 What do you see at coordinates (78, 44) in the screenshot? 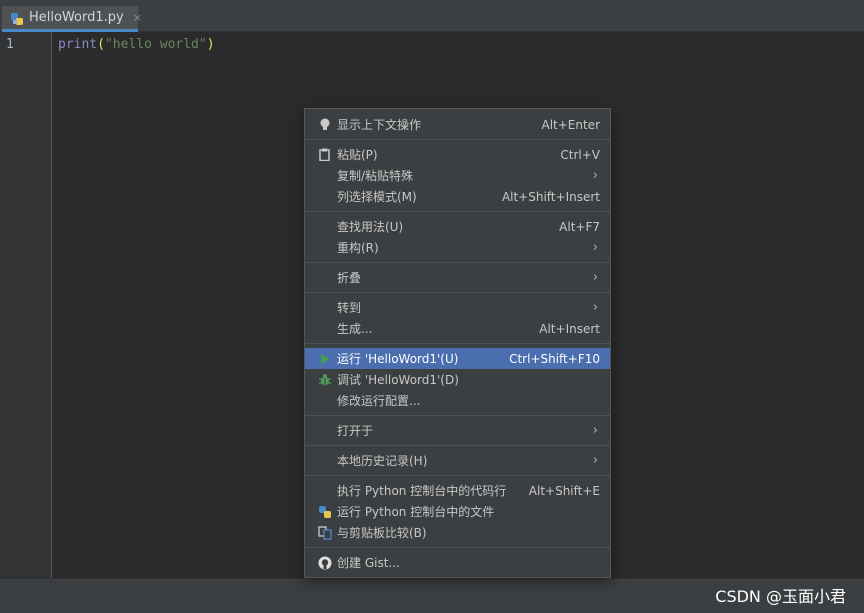
I see `code-token-function: print` at bounding box center [78, 44].